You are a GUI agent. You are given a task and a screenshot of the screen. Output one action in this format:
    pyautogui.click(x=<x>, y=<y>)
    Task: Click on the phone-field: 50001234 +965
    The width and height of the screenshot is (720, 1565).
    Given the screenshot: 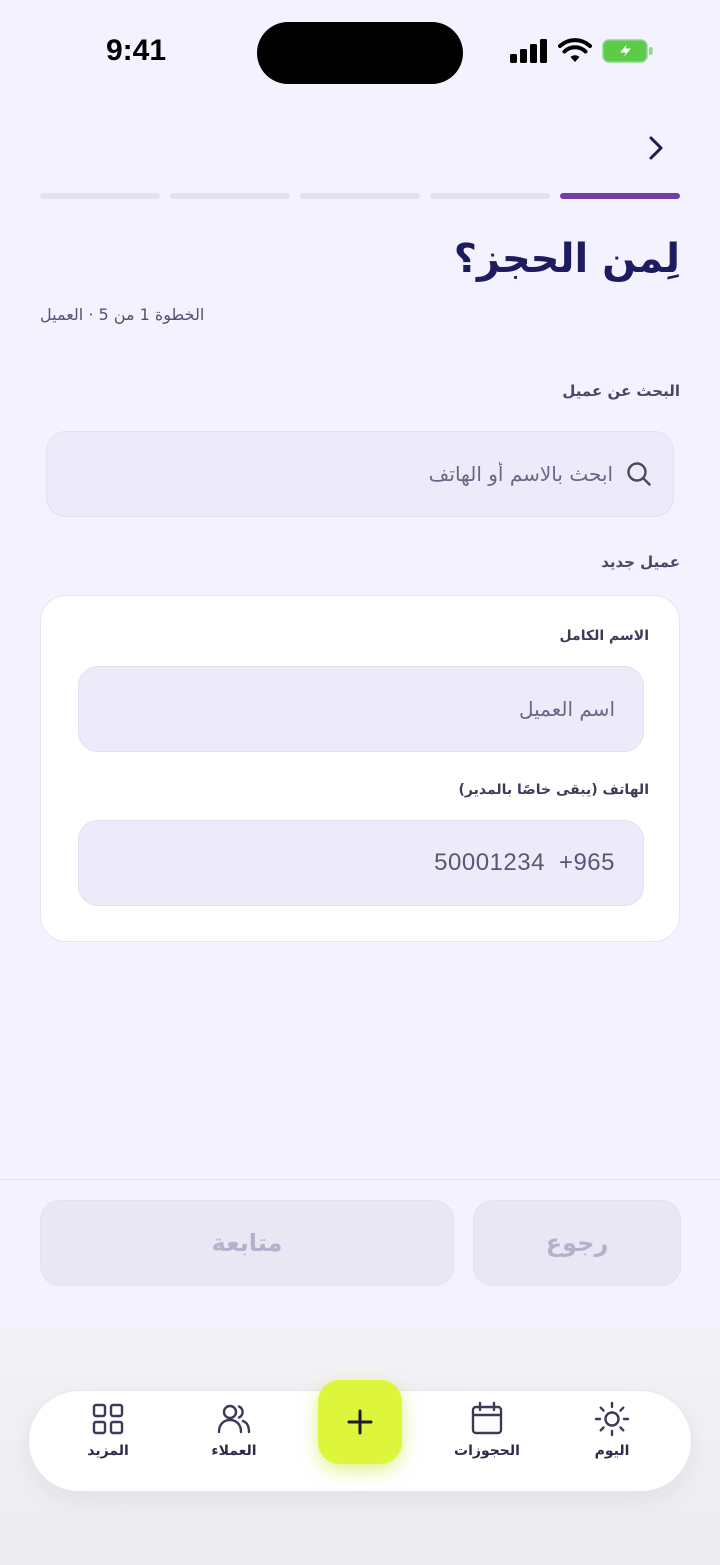 What is the action you would take?
    pyautogui.click(x=361, y=863)
    